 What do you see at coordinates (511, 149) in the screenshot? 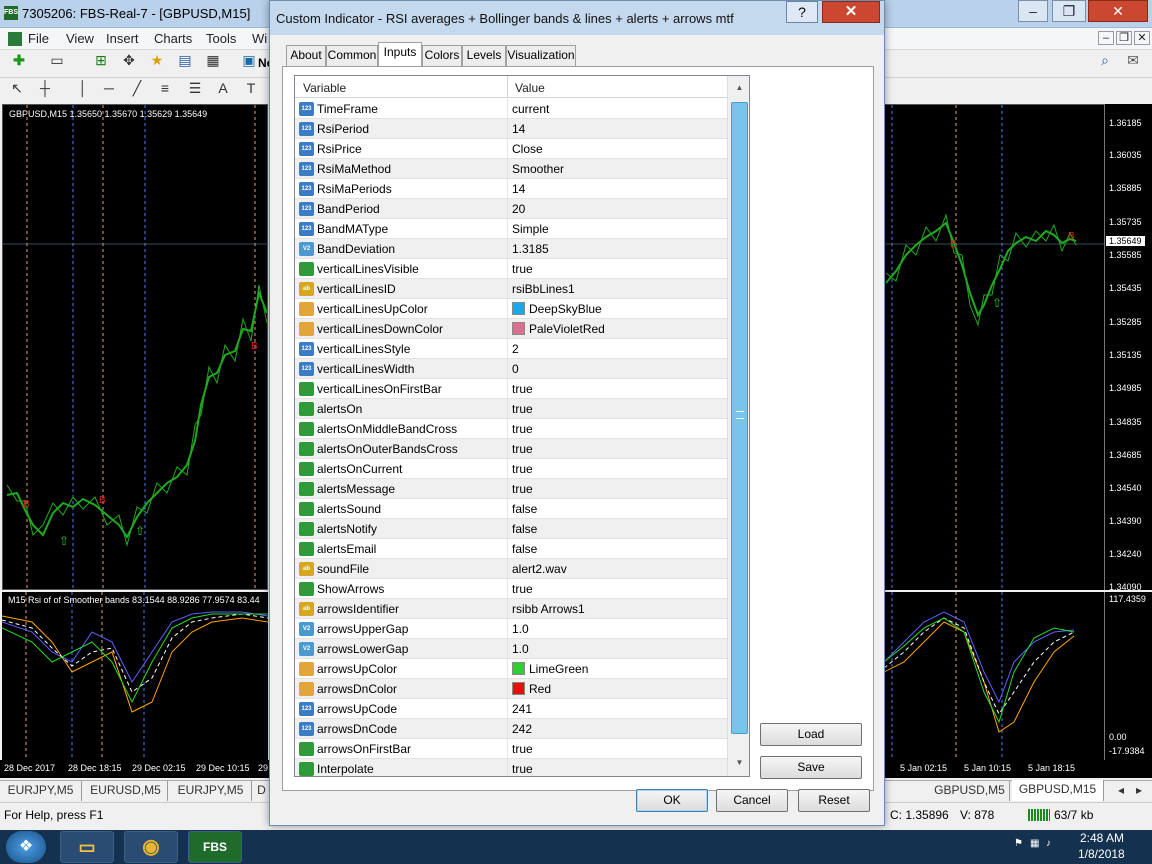
I see `param-row: 123 RsiPrice Close` at bounding box center [511, 149].